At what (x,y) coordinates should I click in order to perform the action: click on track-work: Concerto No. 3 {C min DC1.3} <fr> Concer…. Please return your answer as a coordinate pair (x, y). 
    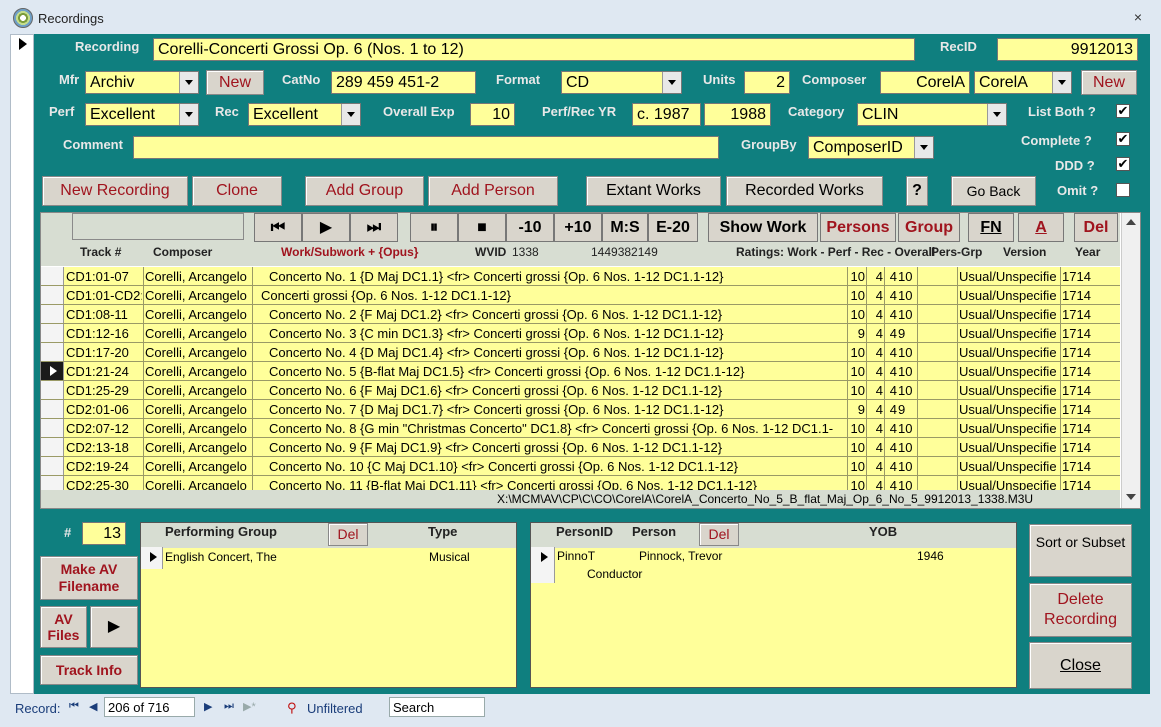
    Looking at the image, I should click on (557, 333).